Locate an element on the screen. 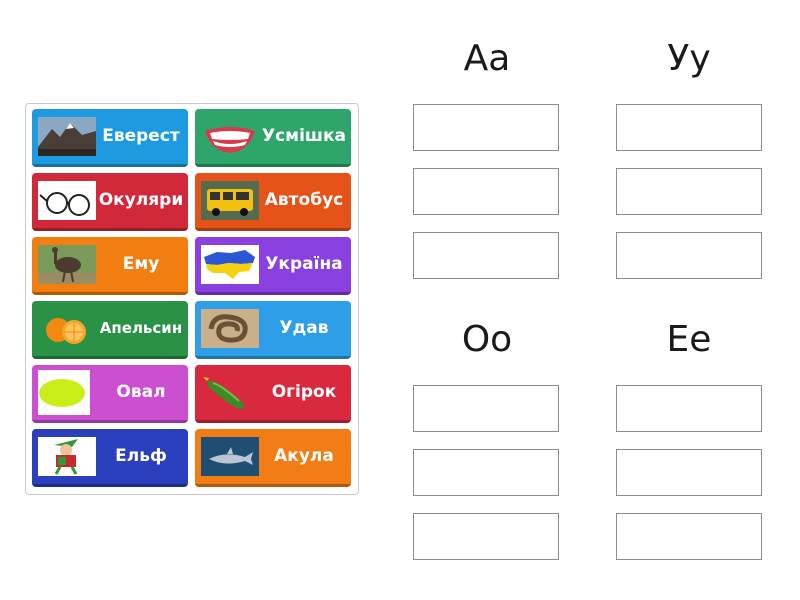 The image size is (800, 600). group-heading: Аа is located at coordinates (487, 58).